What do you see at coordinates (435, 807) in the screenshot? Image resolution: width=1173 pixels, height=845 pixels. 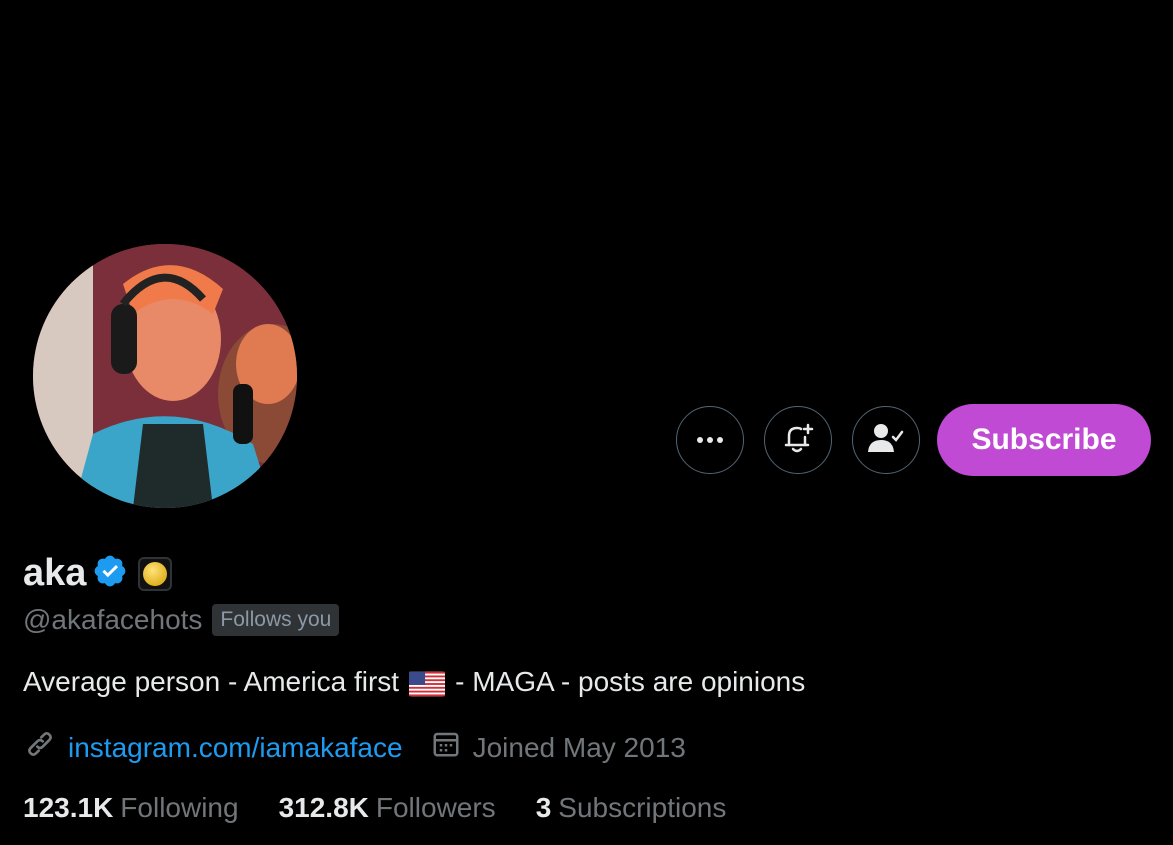 I see `followers-label: Followers` at bounding box center [435, 807].